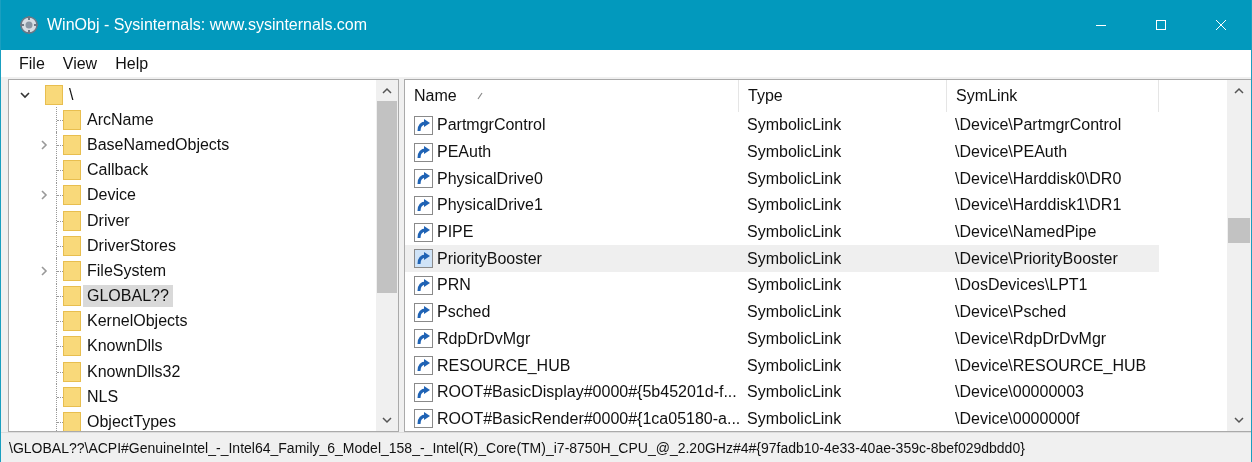  What do you see at coordinates (1021, 285) in the screenshot?
I see `table-cell: \DosDevices\LPT1` at bounding box center [1021, 285].